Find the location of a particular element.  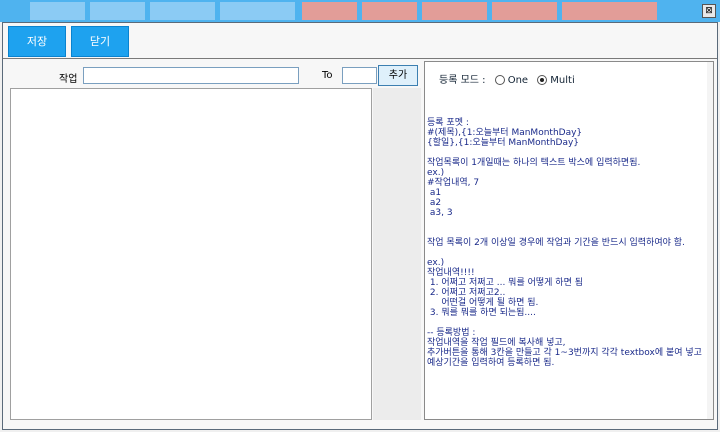

title-bar: ⊠ is located at coordinates (360, 11).